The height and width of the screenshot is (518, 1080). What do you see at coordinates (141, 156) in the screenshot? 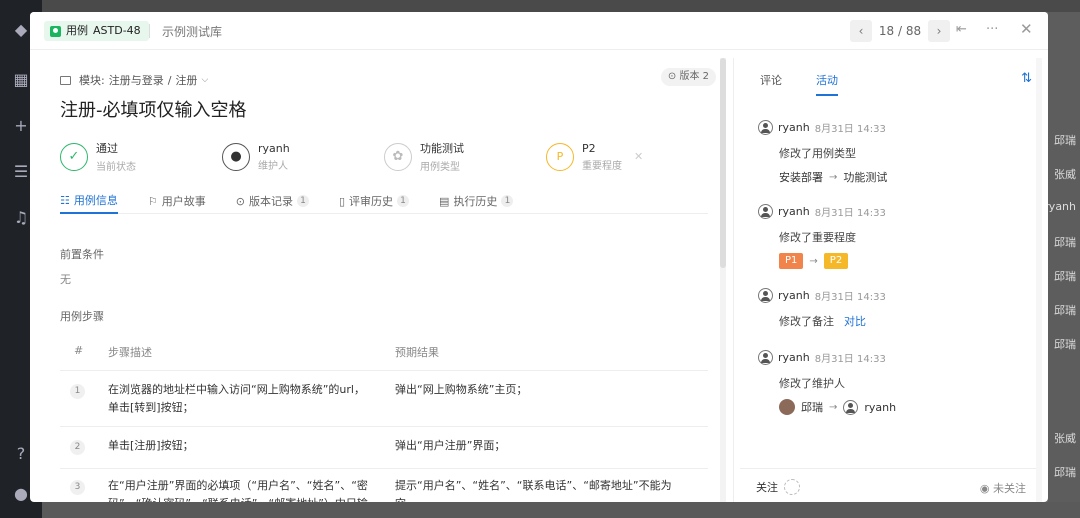
I see `prop-status: ✓ 通过 当前状态` at bounding box center [141, 156].